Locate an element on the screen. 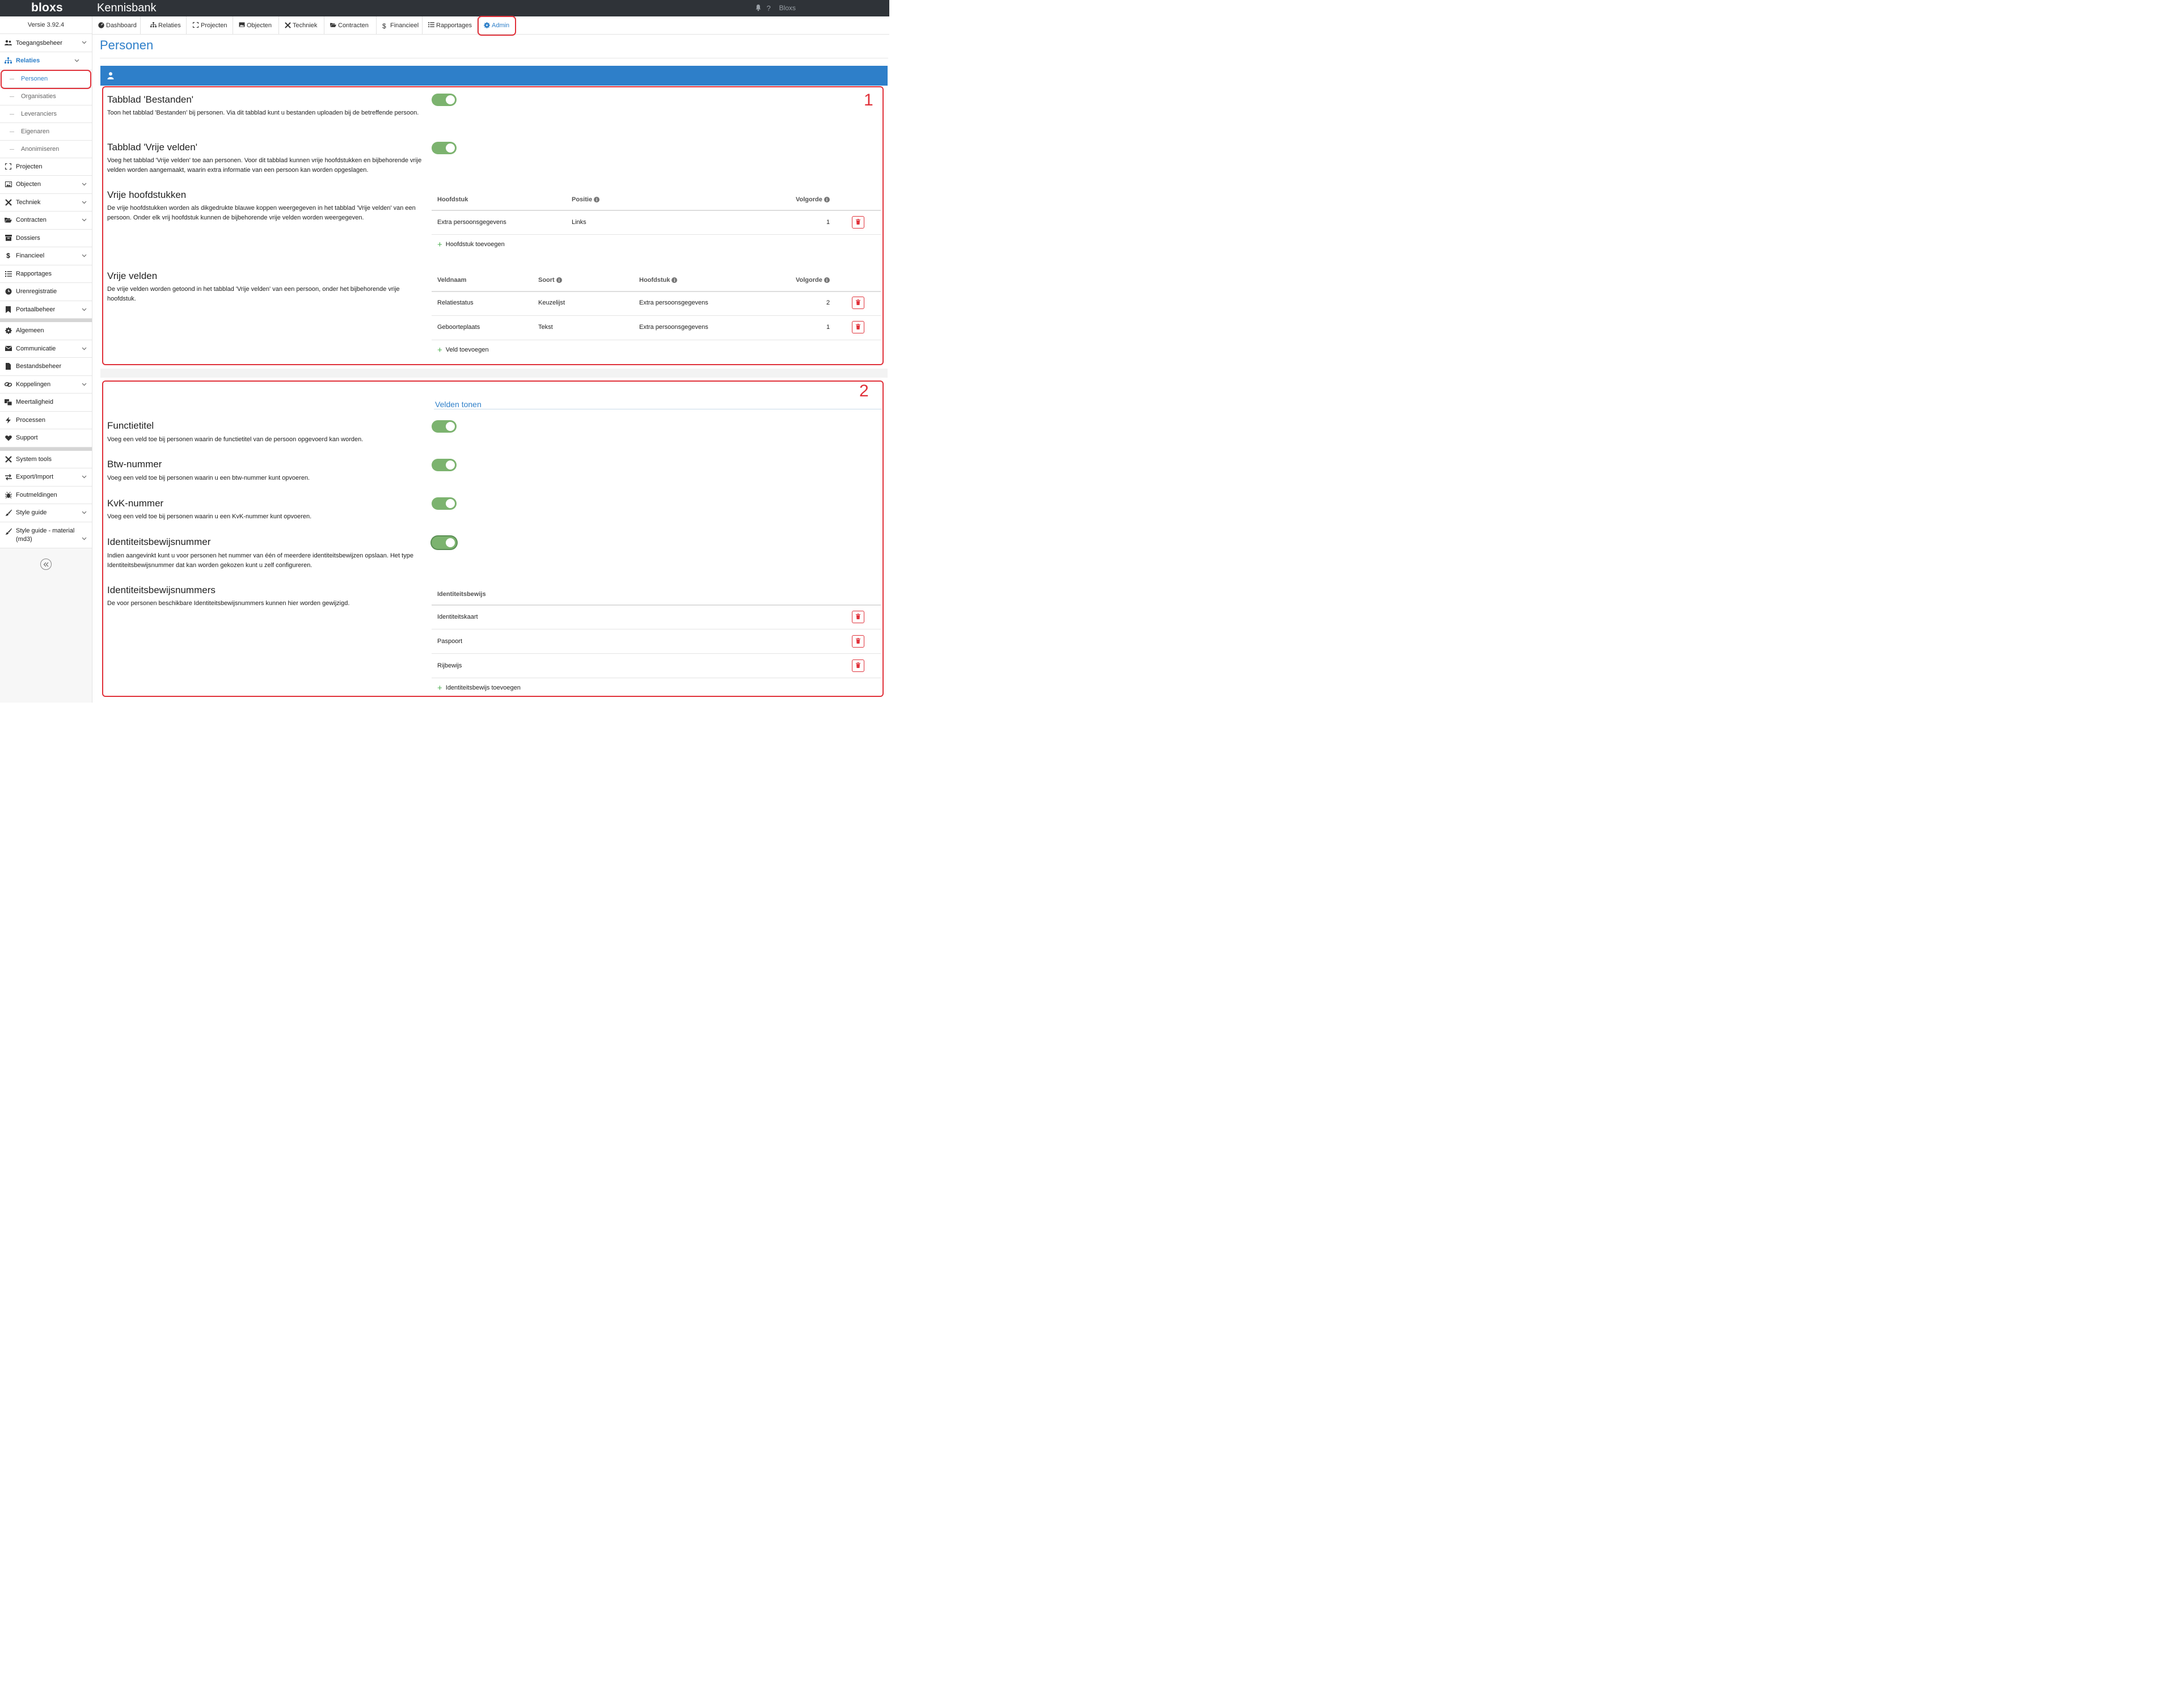 The width and height of the screenshot is (2162, 1708). sidebar-item-style-guide-material: Style guide - material (md3) is located at coordinates (46, 535).